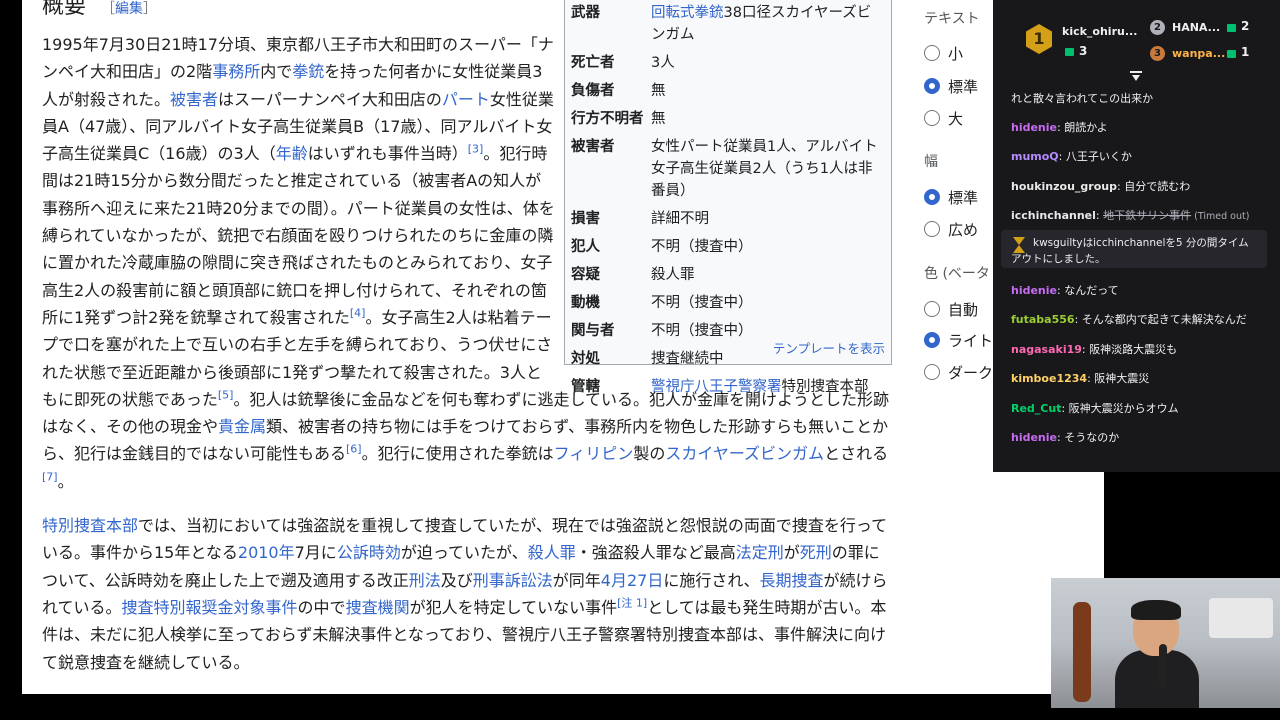 The height and width of the screenshot is (720, 1280). I want to click on collapse-icon, so click(1136, 76).